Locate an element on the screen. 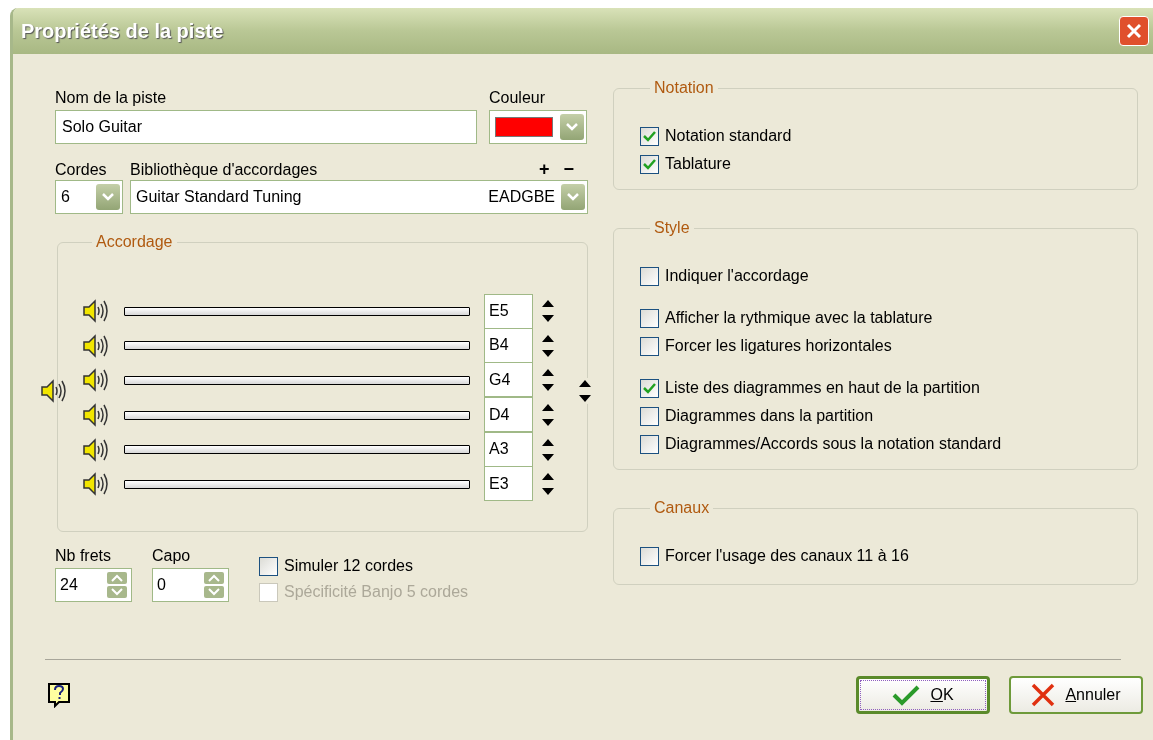 Image resolution: width=1153 pixels, height=740 pixels. help-icon is located at coordinates (59, 695).